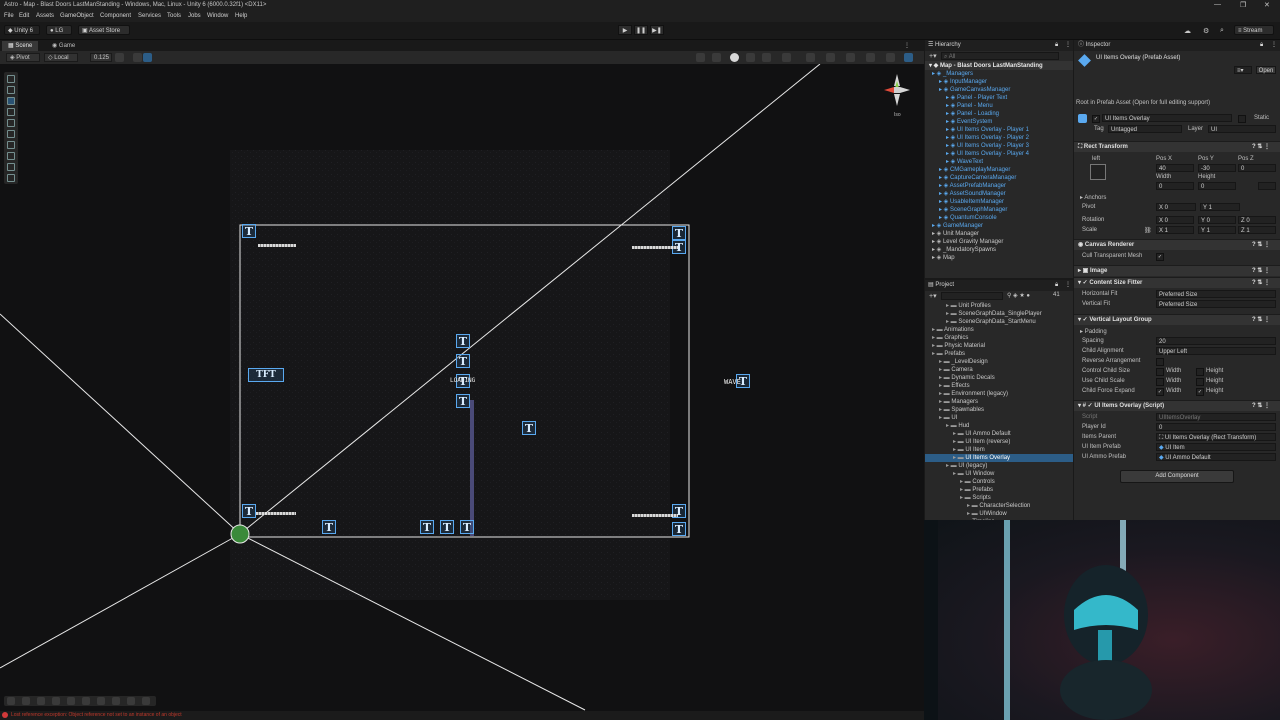 This screenshot has height=720, width=1280. I want to click on snap-field: 0.125, so click(101, 57).